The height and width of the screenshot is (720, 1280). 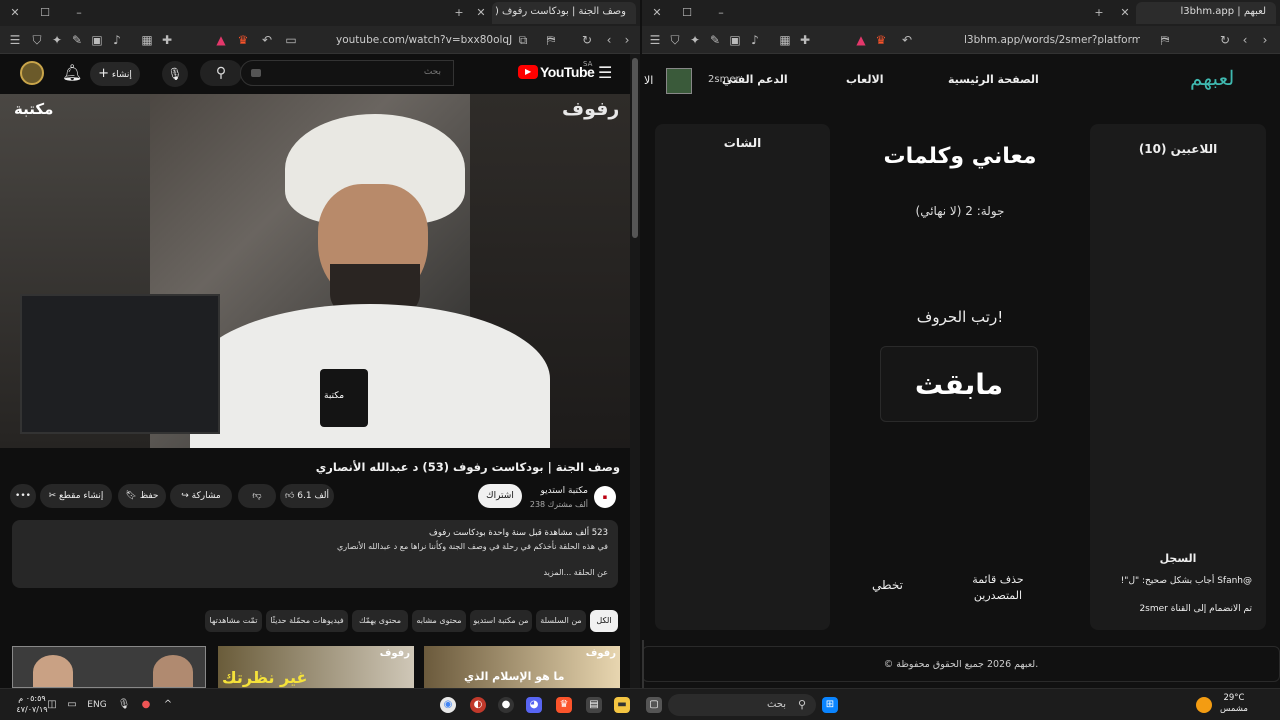 I want to click on search-input: بحث, so click(x=347, y=73).